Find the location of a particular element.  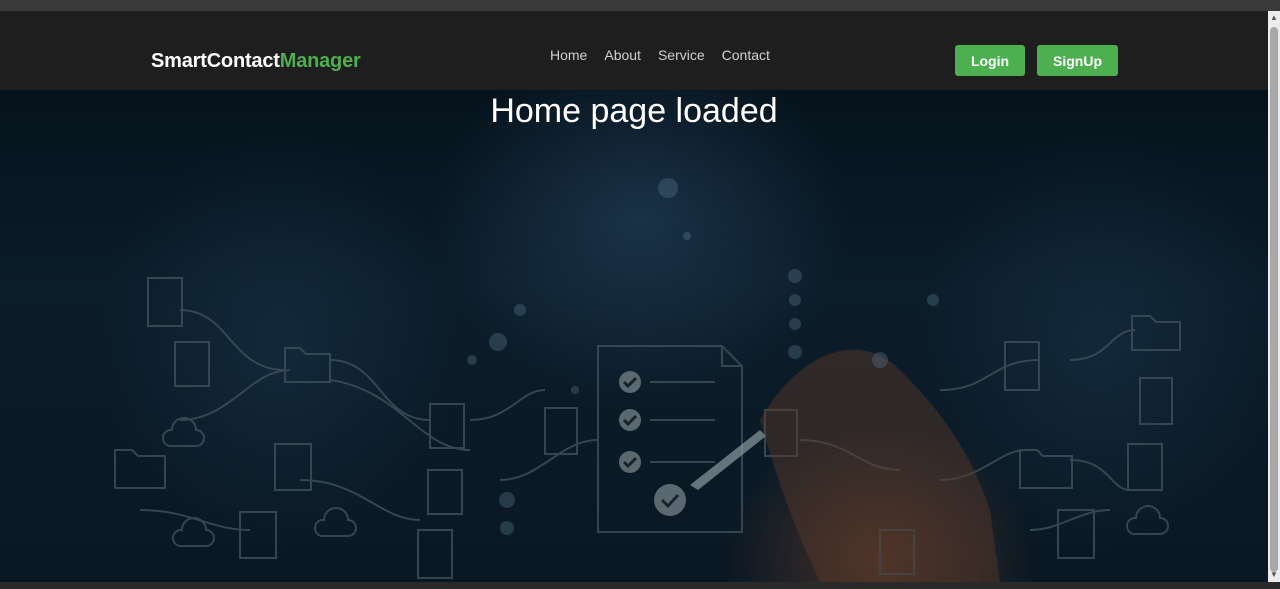

nav-link-home: Home is located at coordinates (568, 55).